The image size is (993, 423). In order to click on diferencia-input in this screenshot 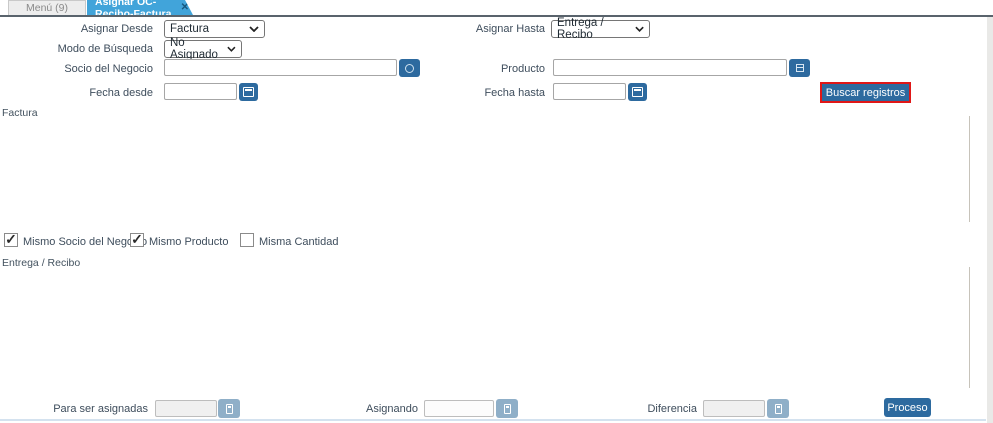, I will do `click(734, 408)`.